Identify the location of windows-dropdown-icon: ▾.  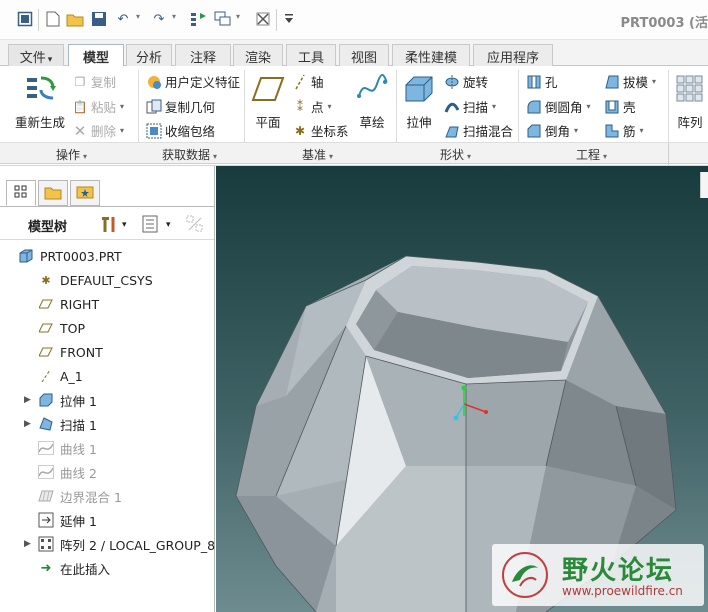
(238, 16).